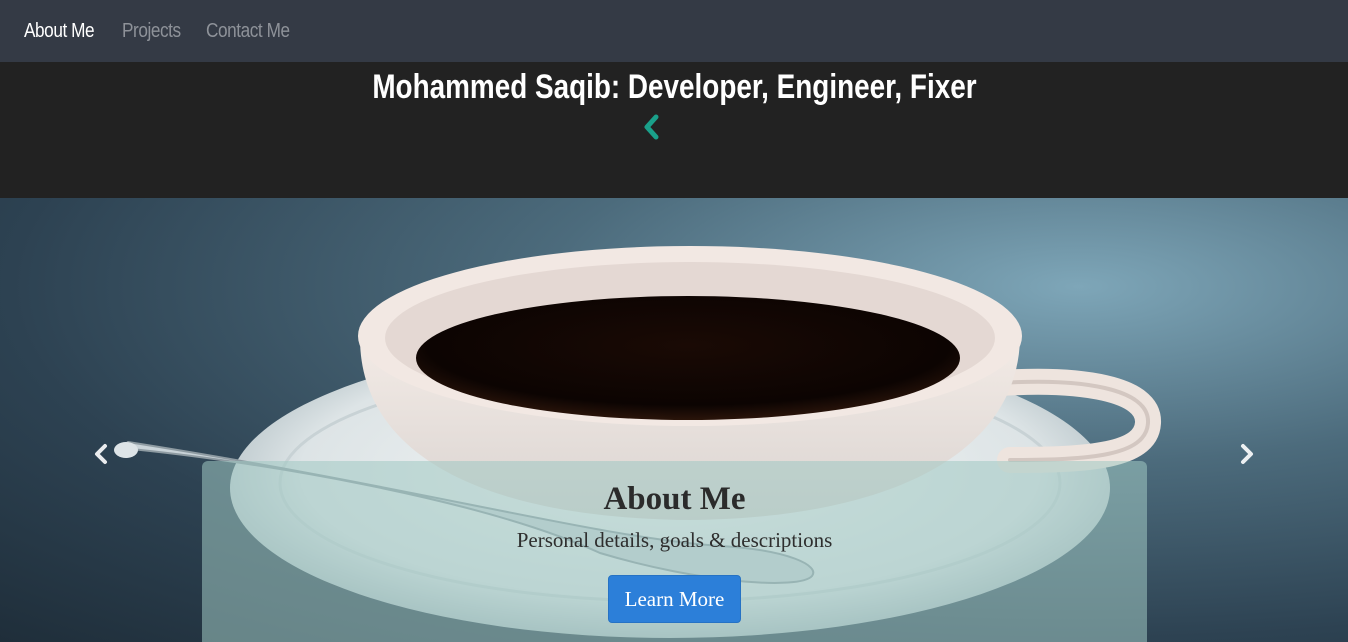  What do you see at coordinates (674, 540) in the screenshot?
I see `caption-subtitle: Personal details, goals & descriptions` at bounding box center [674, 540].